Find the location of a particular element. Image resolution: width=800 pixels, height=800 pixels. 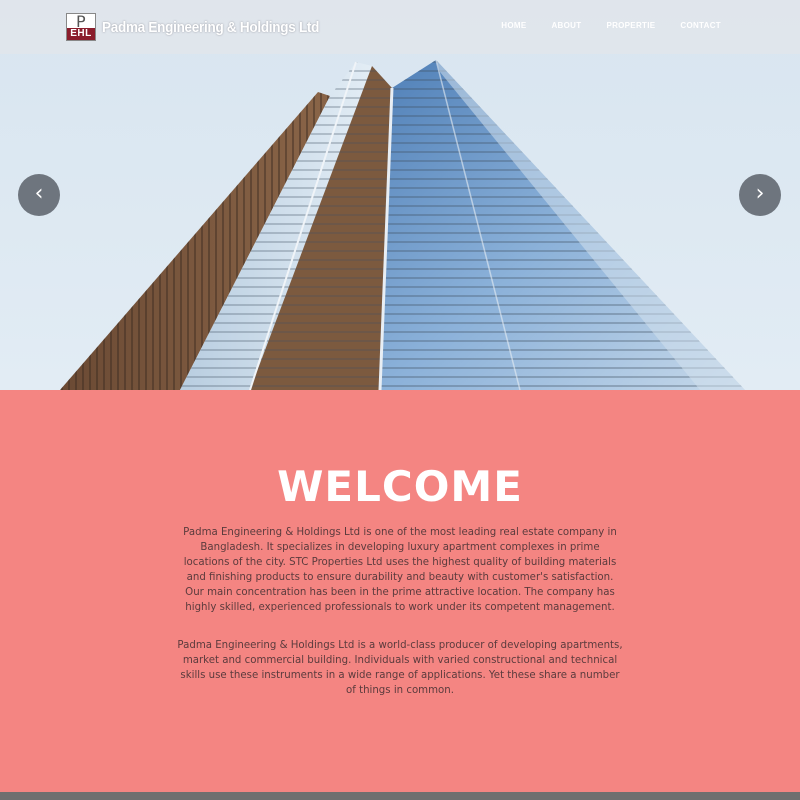

nav-about: ABOUT is located at coordinates (566, 25).